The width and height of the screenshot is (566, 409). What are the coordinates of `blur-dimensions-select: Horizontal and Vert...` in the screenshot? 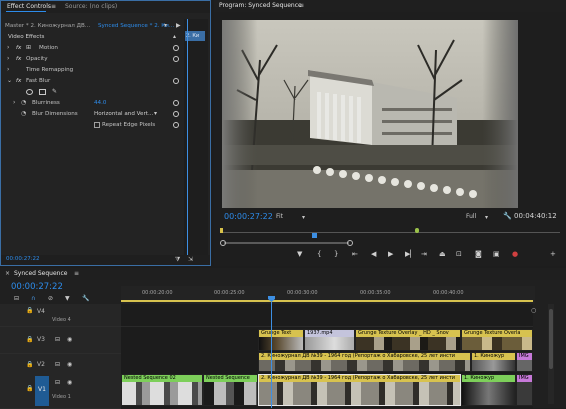 It's located at (123, 114).